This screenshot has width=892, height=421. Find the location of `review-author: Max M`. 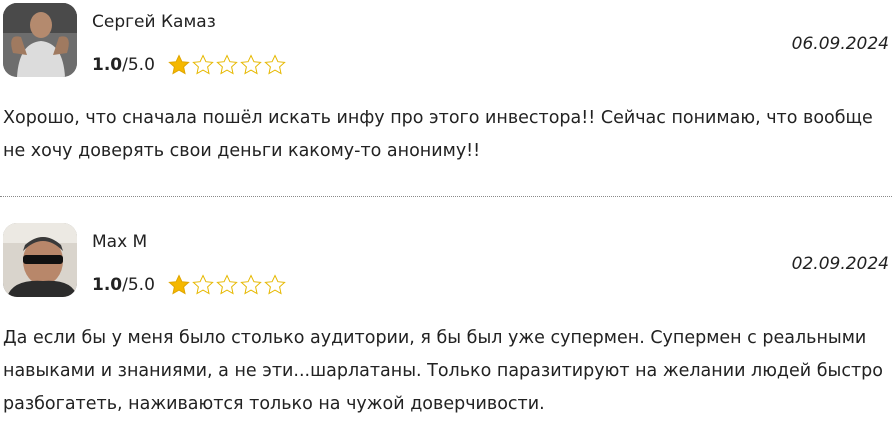

review-author: Max M is located at coordinates (120, 242).